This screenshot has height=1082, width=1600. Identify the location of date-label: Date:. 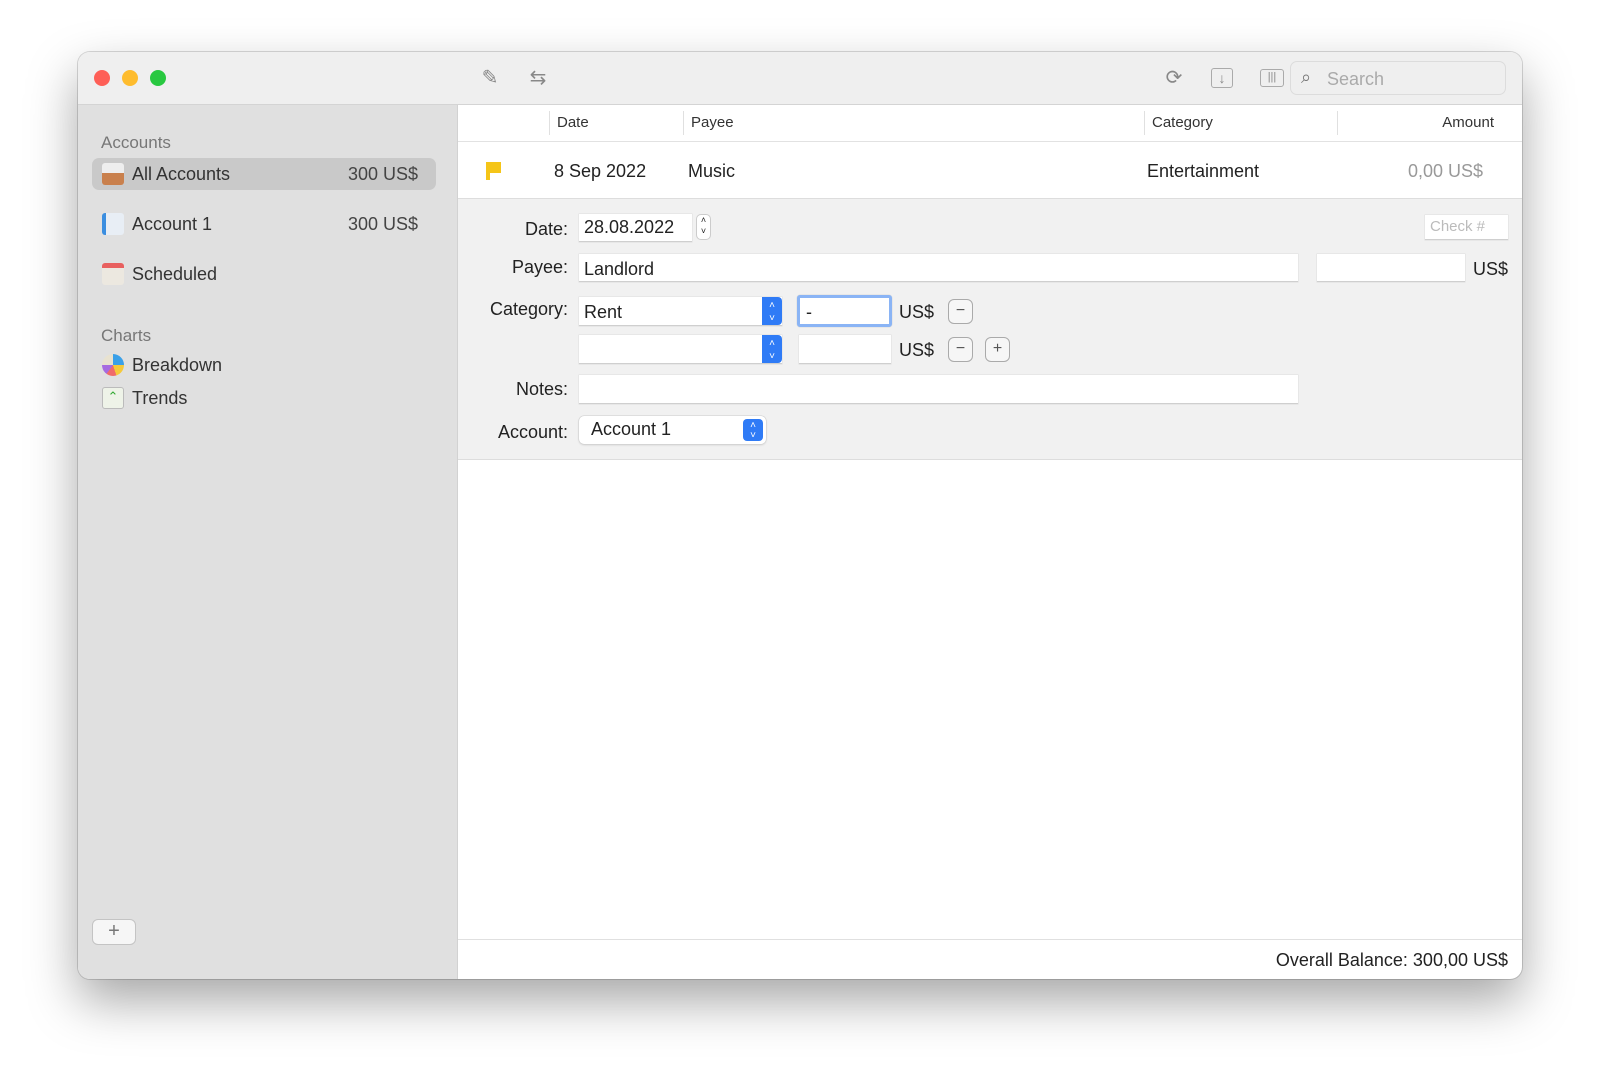
(546, 229).